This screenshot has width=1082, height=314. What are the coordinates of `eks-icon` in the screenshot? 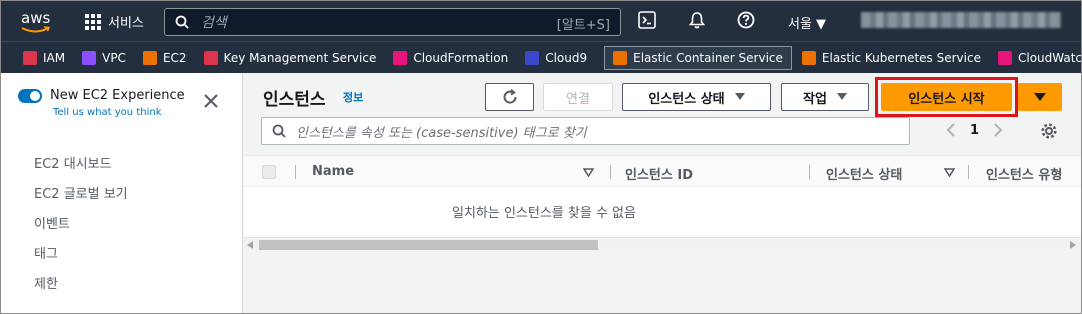 It's located at (808, 57).